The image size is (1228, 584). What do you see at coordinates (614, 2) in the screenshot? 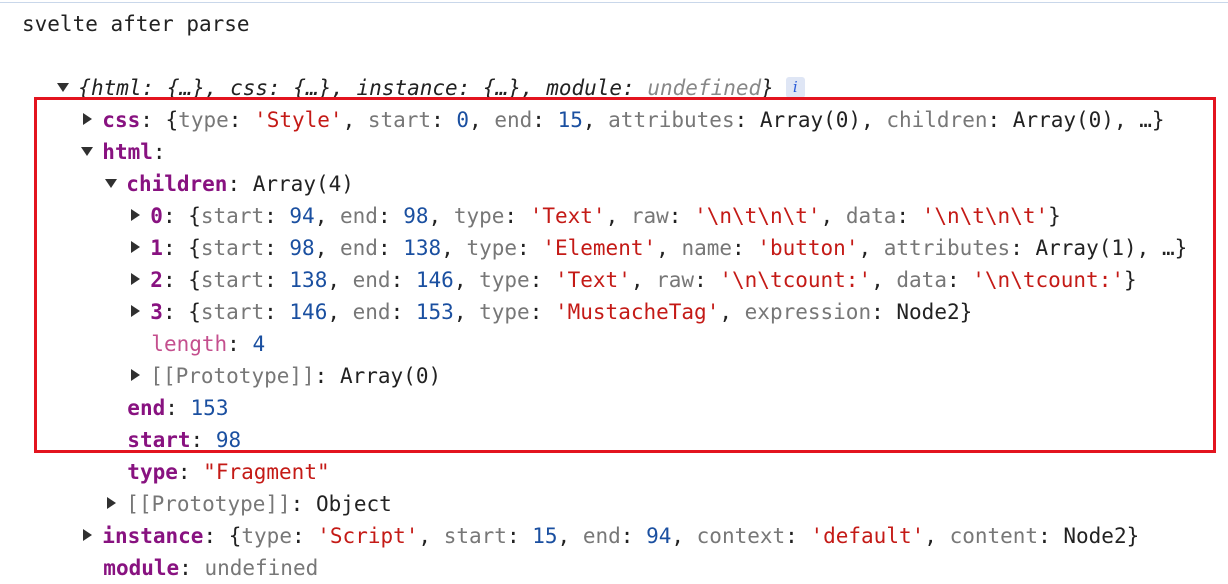
I see `console-top-divider` at bounding box center [614, 2].